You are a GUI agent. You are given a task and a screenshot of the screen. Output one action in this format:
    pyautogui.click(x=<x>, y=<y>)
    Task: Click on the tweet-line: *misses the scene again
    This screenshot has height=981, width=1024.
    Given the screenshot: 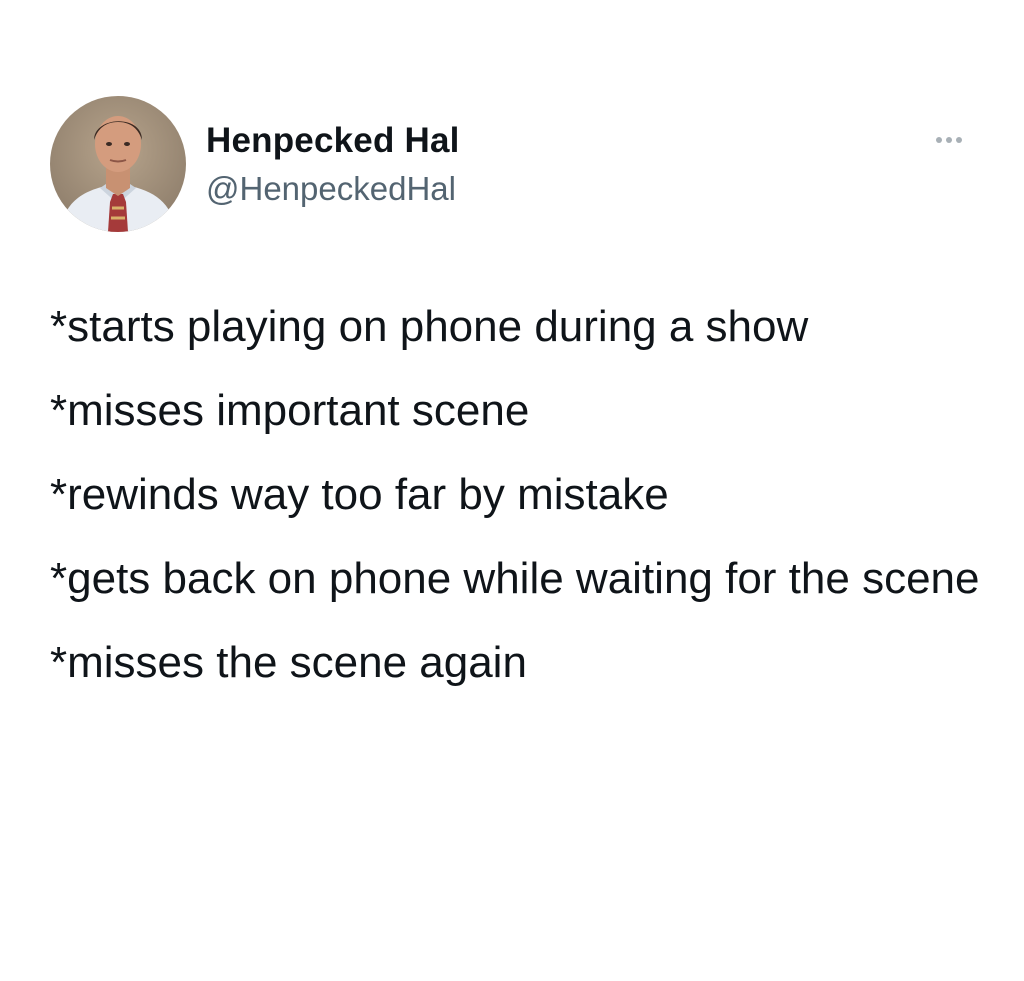 What is the action you would take?
    pyautogui.click(x=288, y=662)
    